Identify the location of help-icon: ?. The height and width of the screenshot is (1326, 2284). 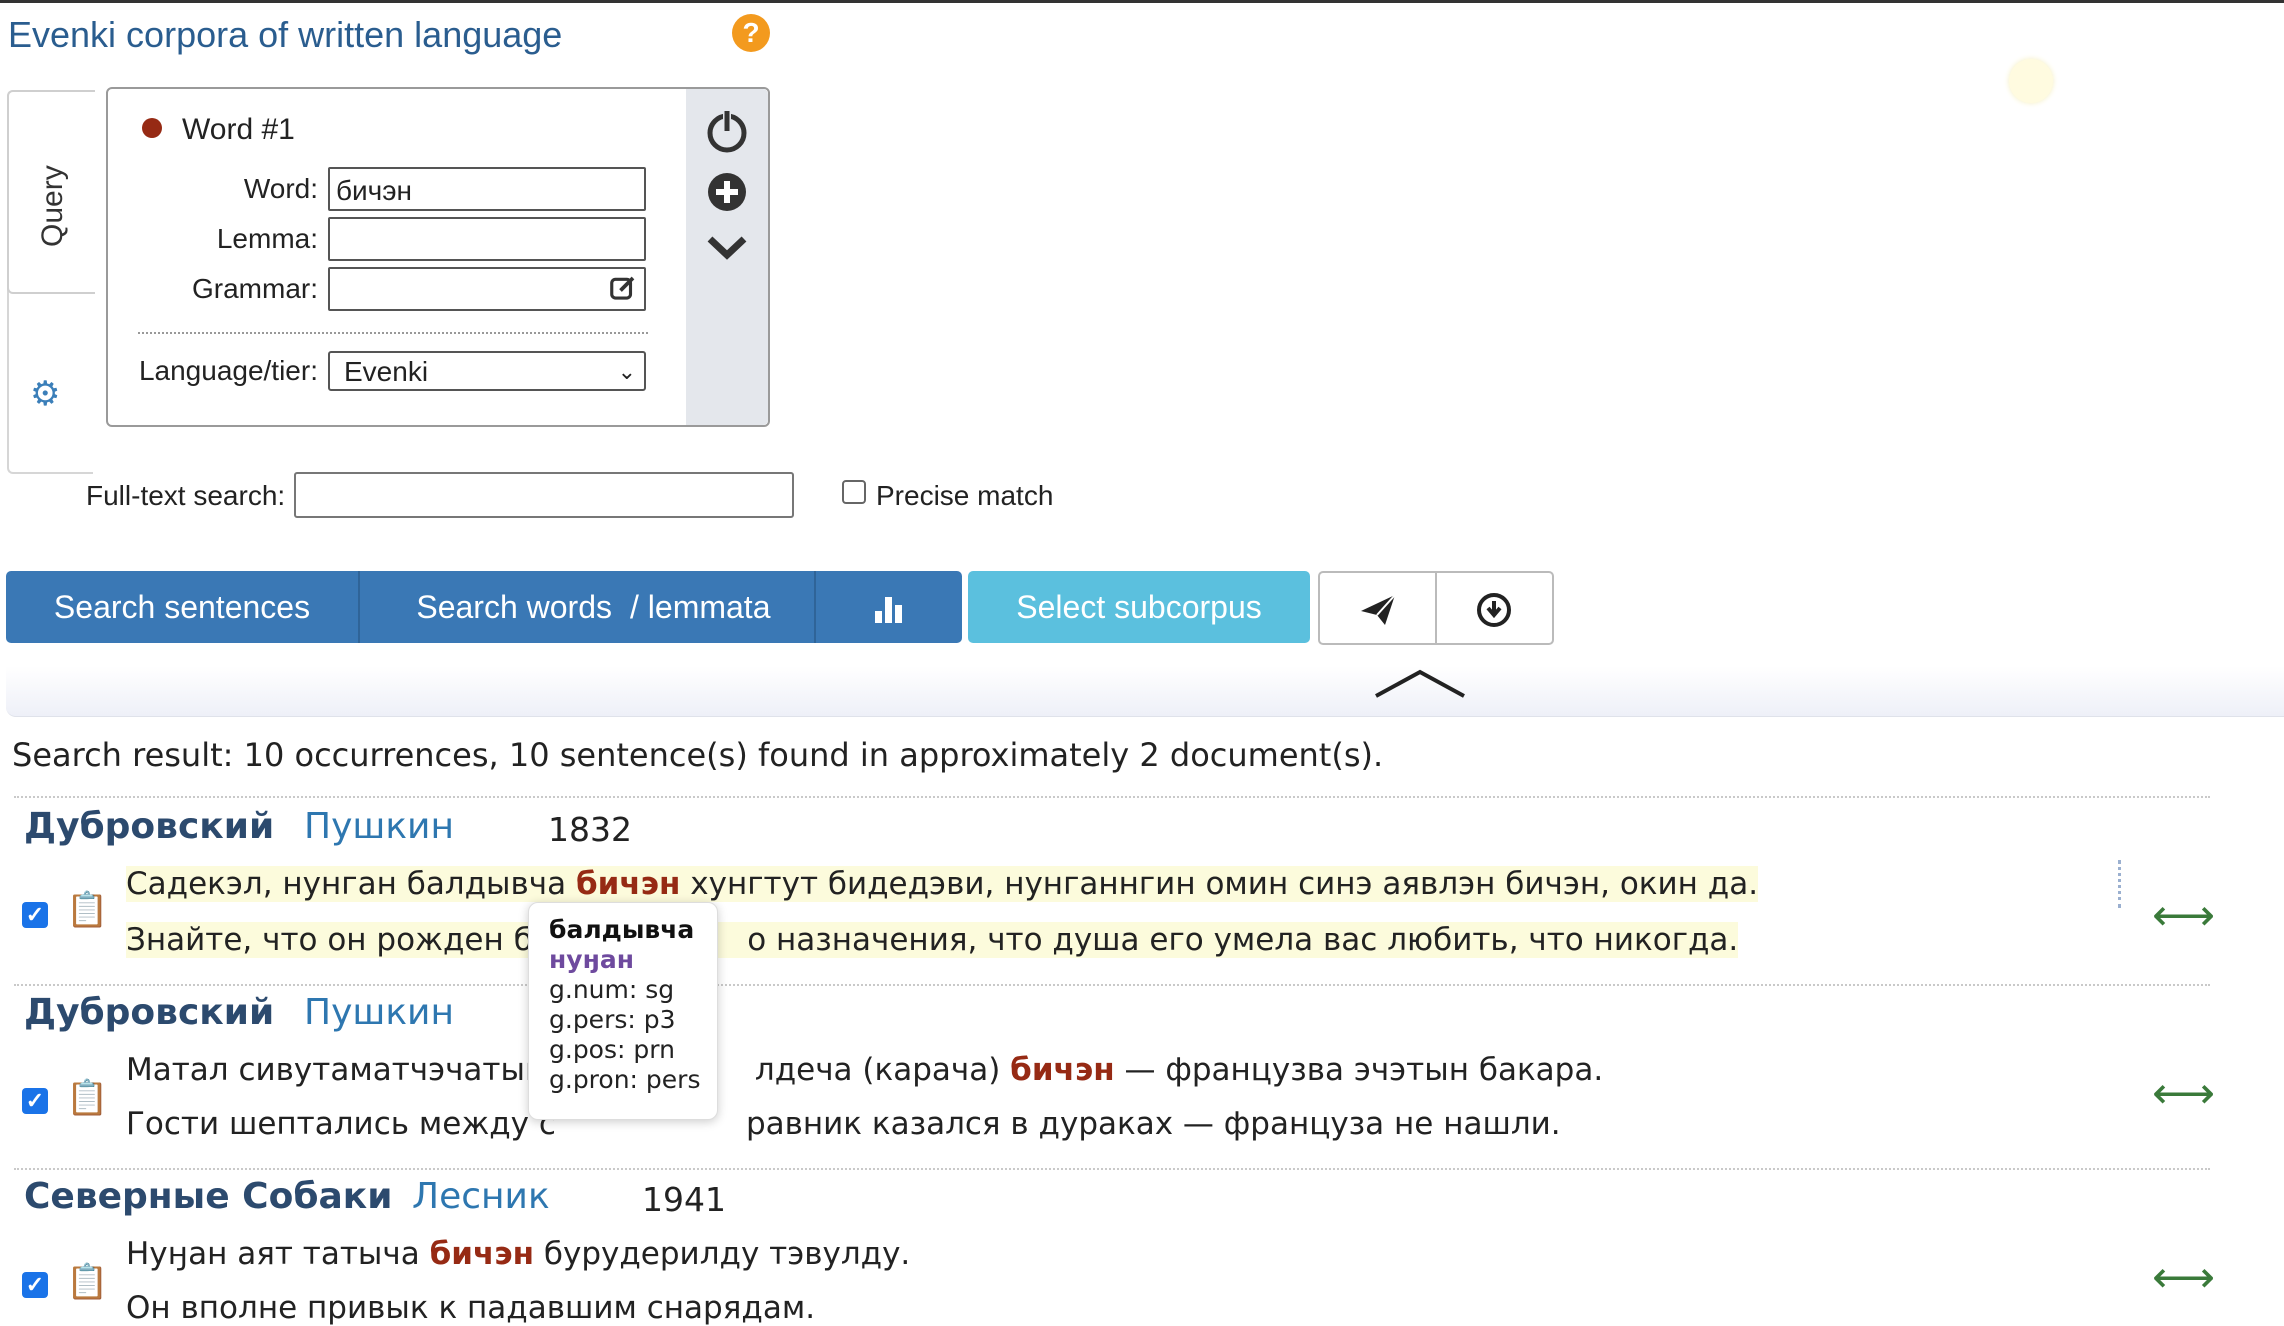
(751, 33).